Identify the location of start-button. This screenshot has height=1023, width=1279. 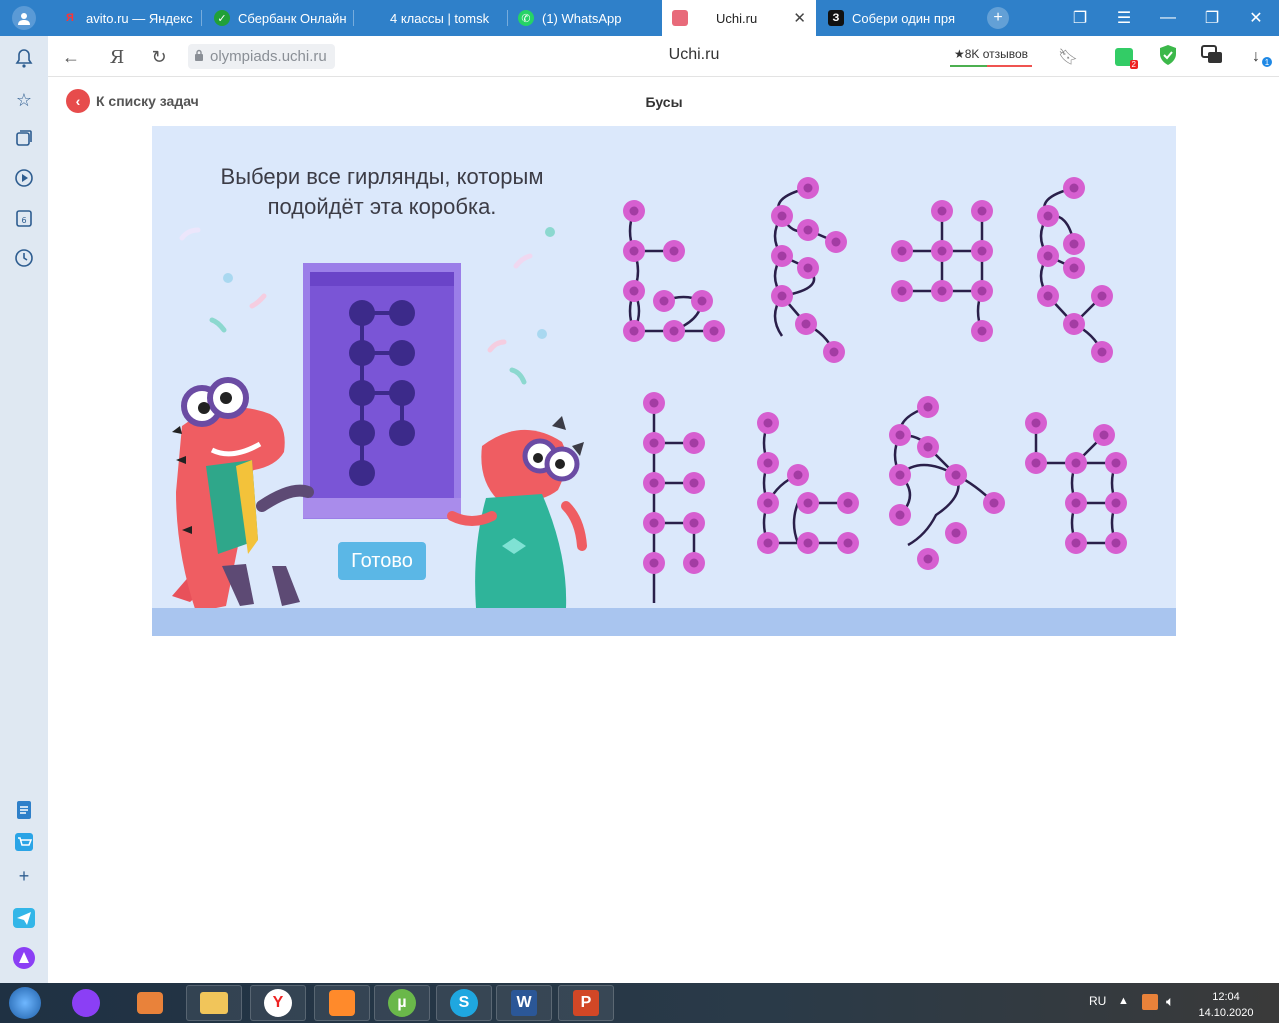
(25, 1003).